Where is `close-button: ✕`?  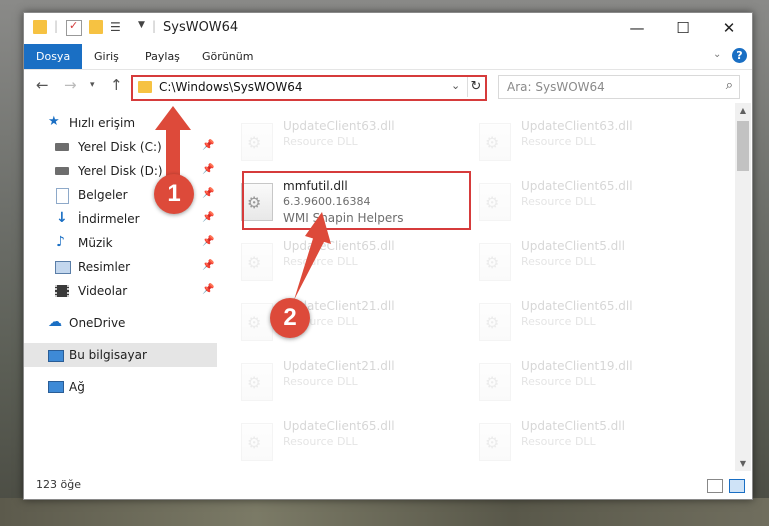
close-button: ✕ is located at coordinates (729, 28).